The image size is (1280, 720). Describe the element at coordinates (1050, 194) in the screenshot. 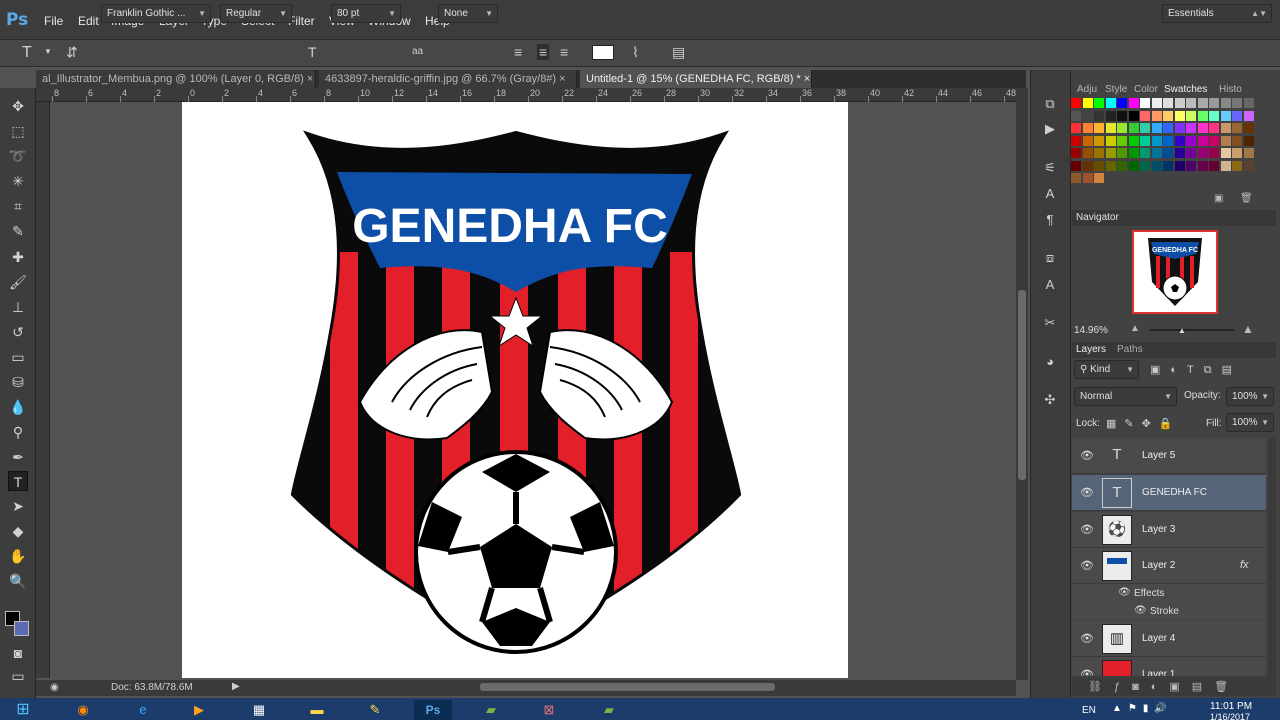

I see `character-icon: A` at that location.